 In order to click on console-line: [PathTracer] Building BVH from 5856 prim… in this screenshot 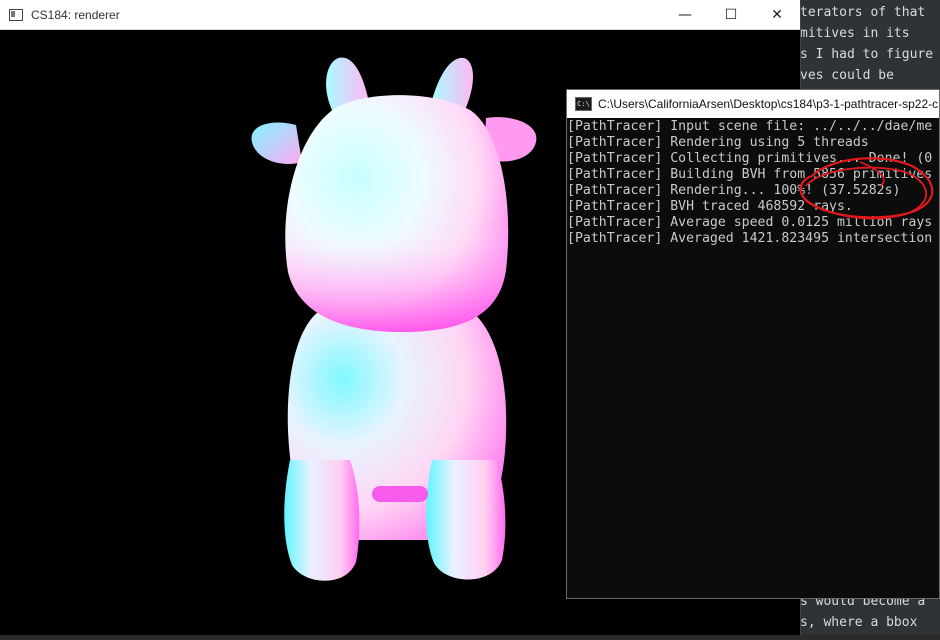, I will do `click(750, 174)`.